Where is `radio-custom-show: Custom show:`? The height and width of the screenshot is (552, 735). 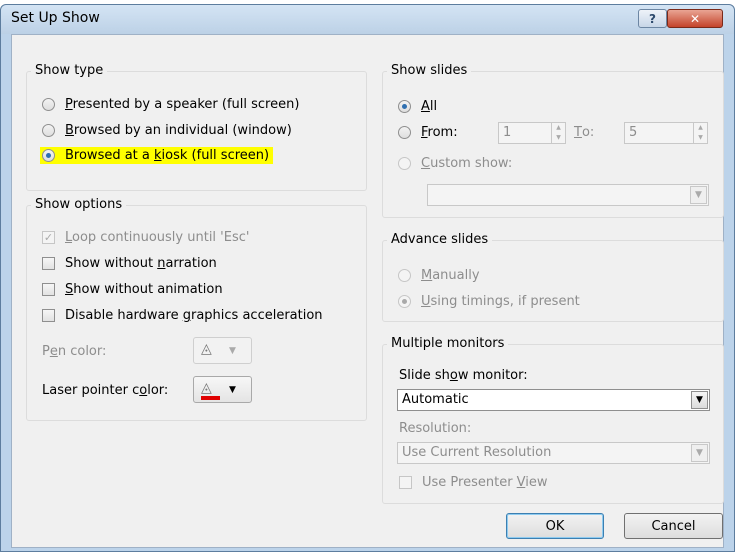 radio-custom-show: Custom show: is located at coordinates (455, 163).